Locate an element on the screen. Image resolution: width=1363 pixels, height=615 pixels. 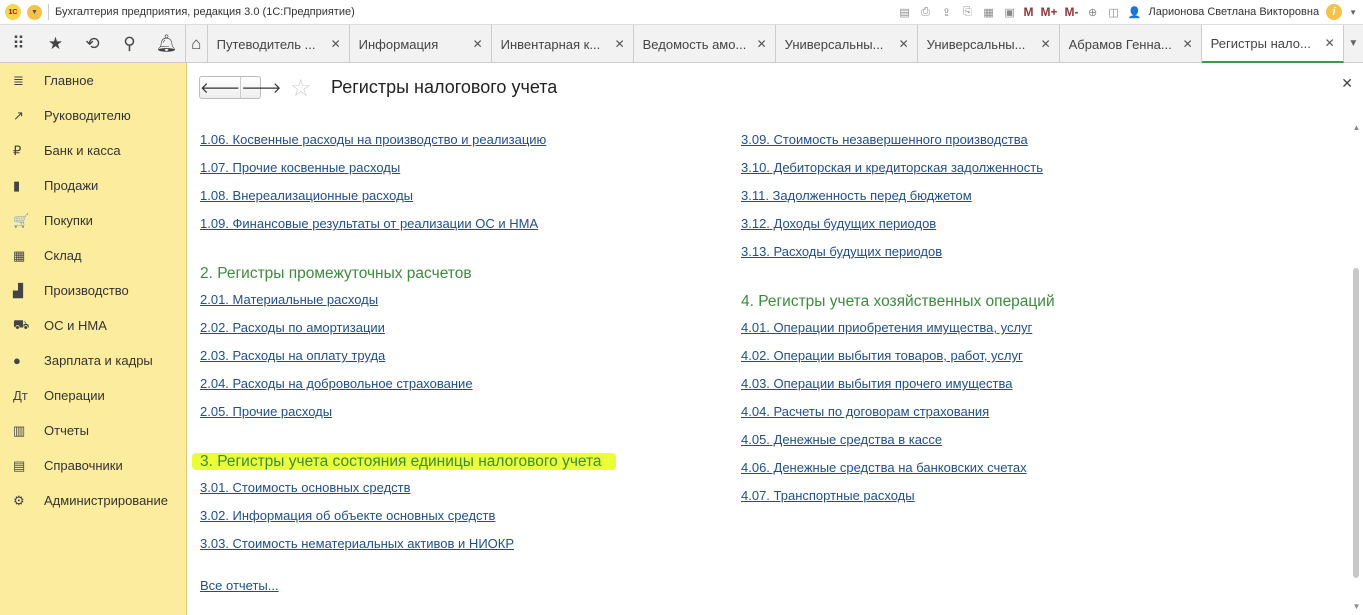
print-preview-icon: ⎘ is located at coordinates (968, 12).